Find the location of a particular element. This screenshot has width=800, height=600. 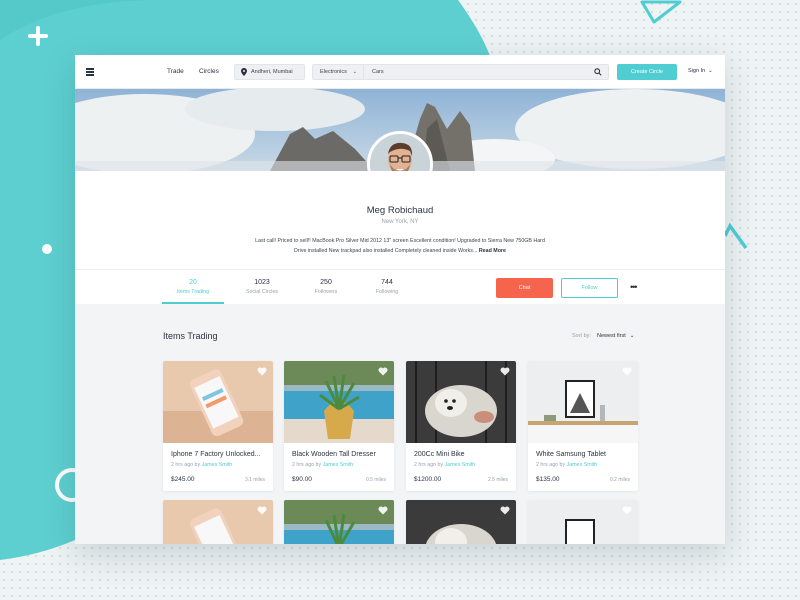

item-title: 200Cc Mini Bike is located at coordinates (439, 454).